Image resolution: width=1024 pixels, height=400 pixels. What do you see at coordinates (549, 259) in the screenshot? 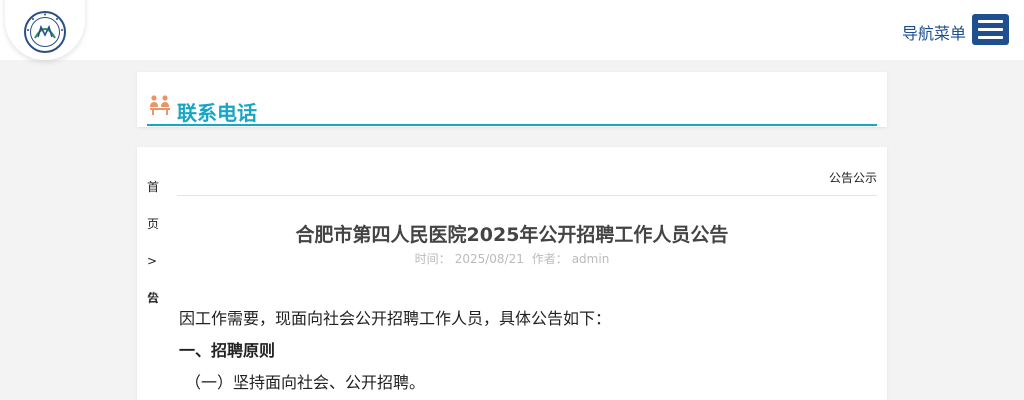
I see `author-label: 作者：` at bounding box center [549, 259].